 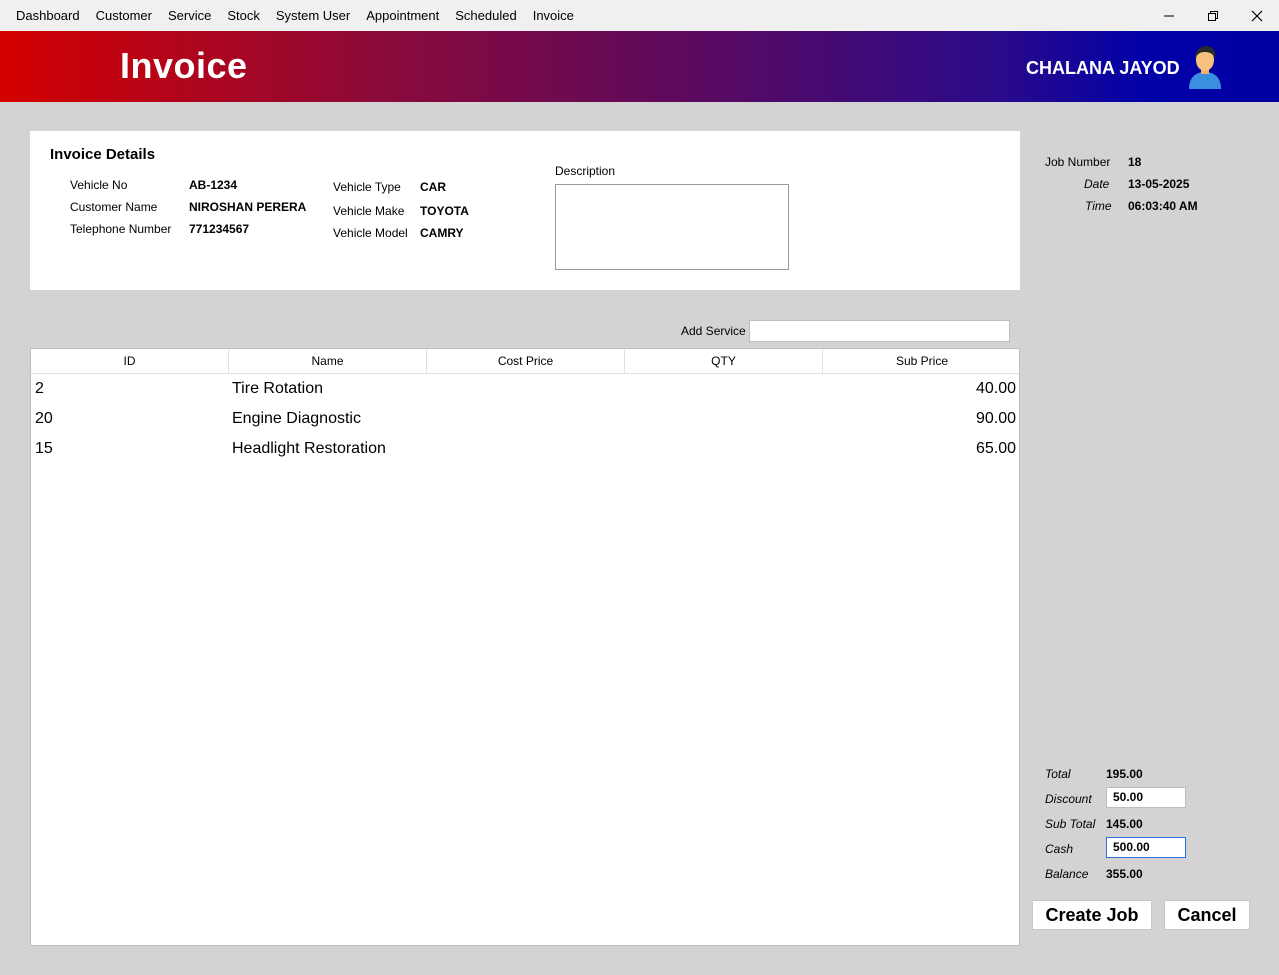 What do you see at coordinates (444, 211) in the screenshot?
I see `vehicle-make-value: TOYOTA` at bounding box center [444, 211].